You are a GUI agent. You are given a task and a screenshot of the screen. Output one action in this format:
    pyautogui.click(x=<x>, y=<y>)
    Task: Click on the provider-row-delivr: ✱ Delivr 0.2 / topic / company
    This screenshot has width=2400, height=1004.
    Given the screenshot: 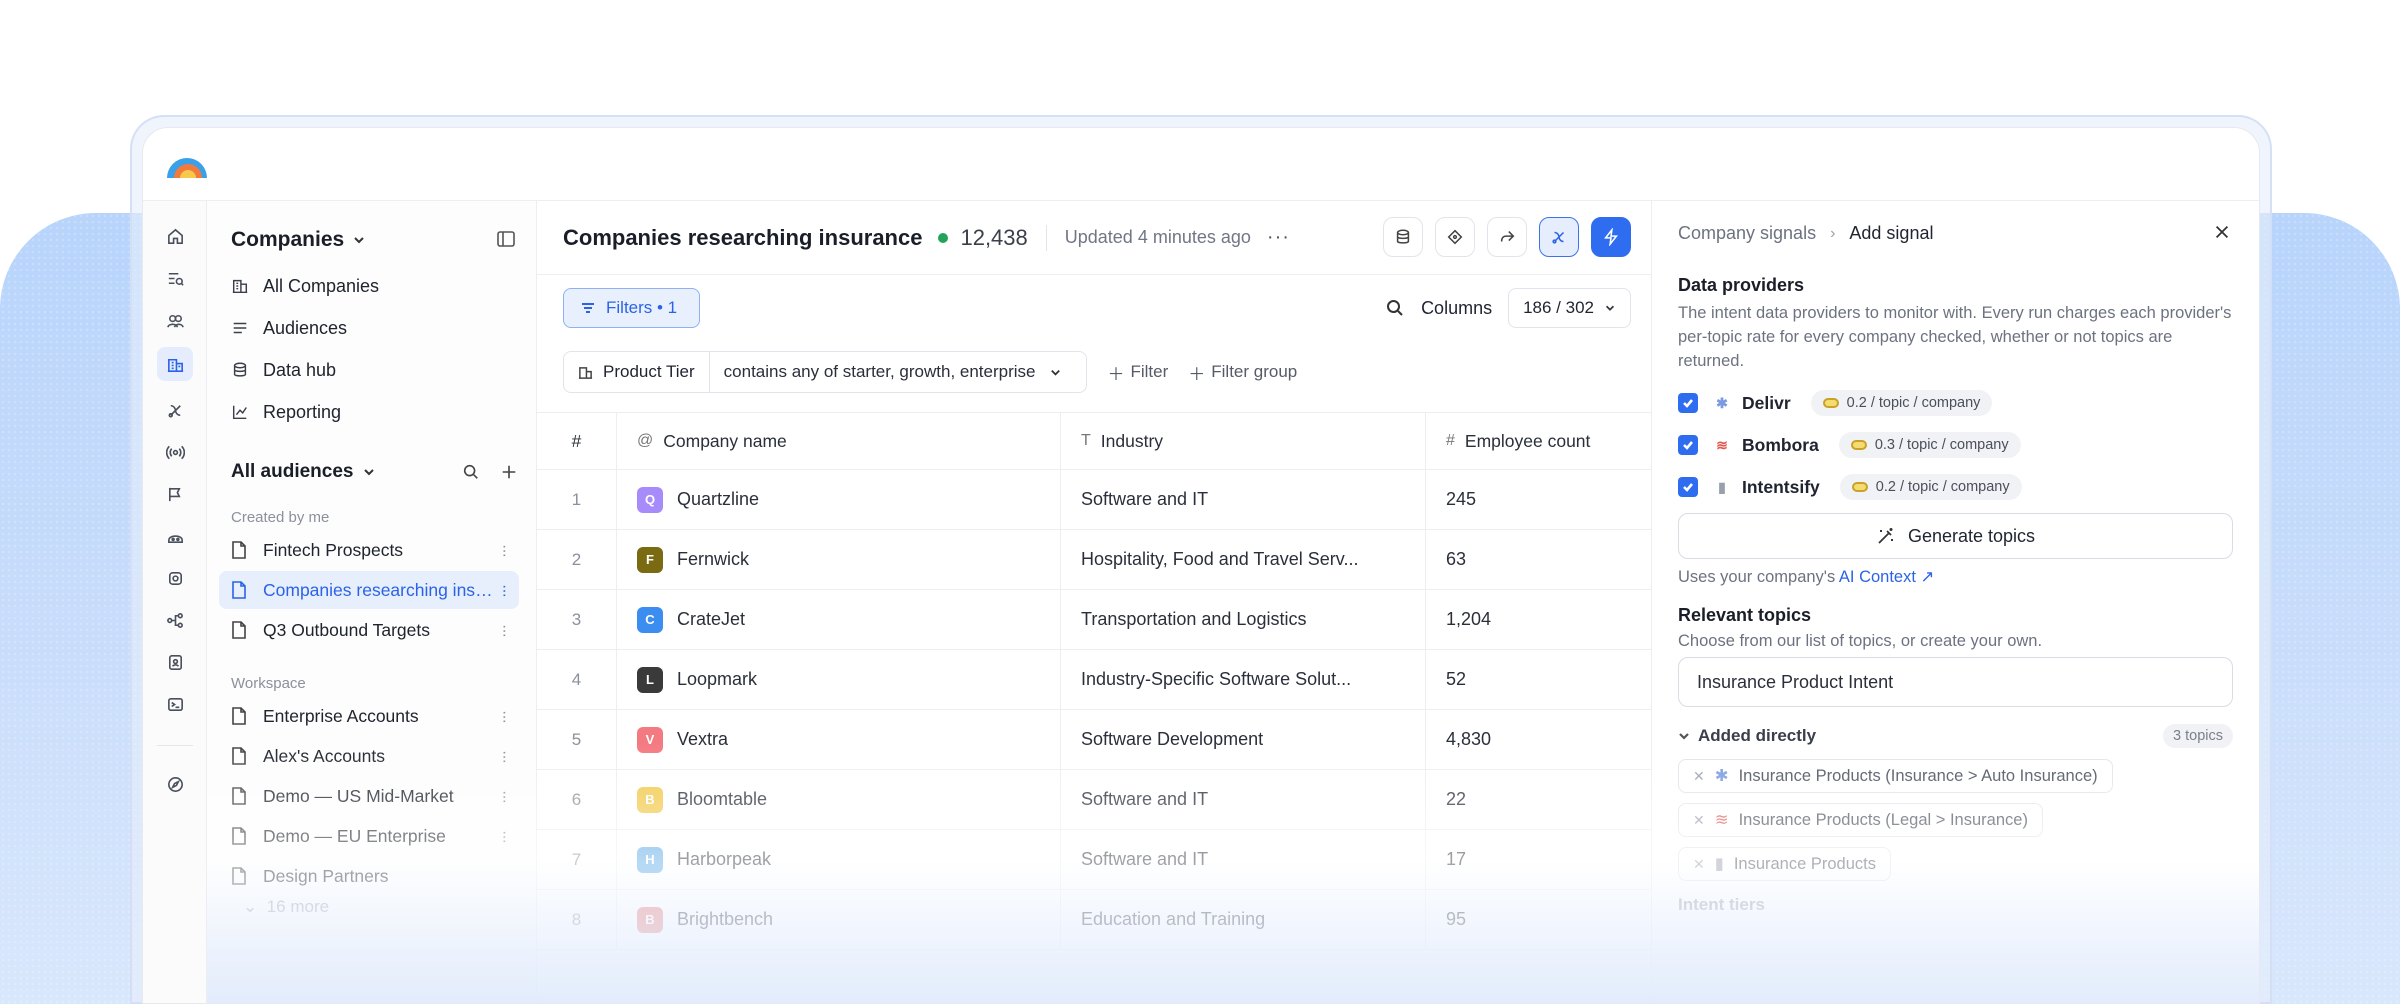 What is the action you would take?
    pyautogui.click(x=1835, y=403)
    